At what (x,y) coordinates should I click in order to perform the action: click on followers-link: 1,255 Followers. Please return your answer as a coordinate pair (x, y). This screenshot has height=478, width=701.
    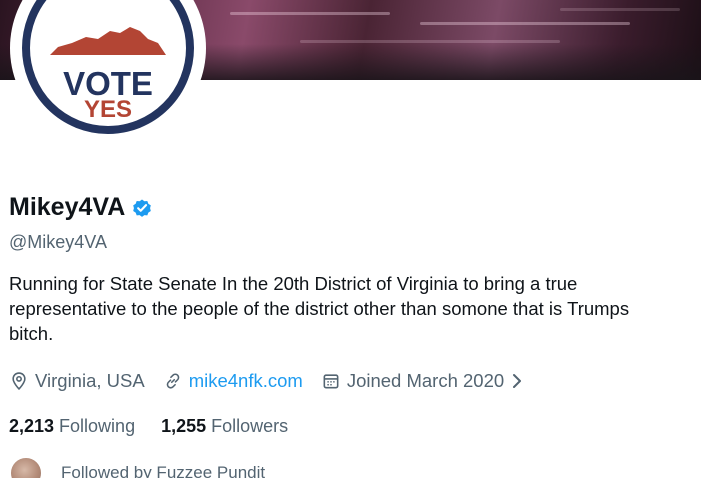
    Looking at the image, I should click on (224, 426).